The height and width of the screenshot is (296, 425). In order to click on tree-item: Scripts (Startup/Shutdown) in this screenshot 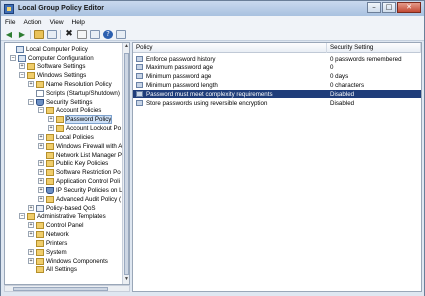, I will do `click(74, 93)`.